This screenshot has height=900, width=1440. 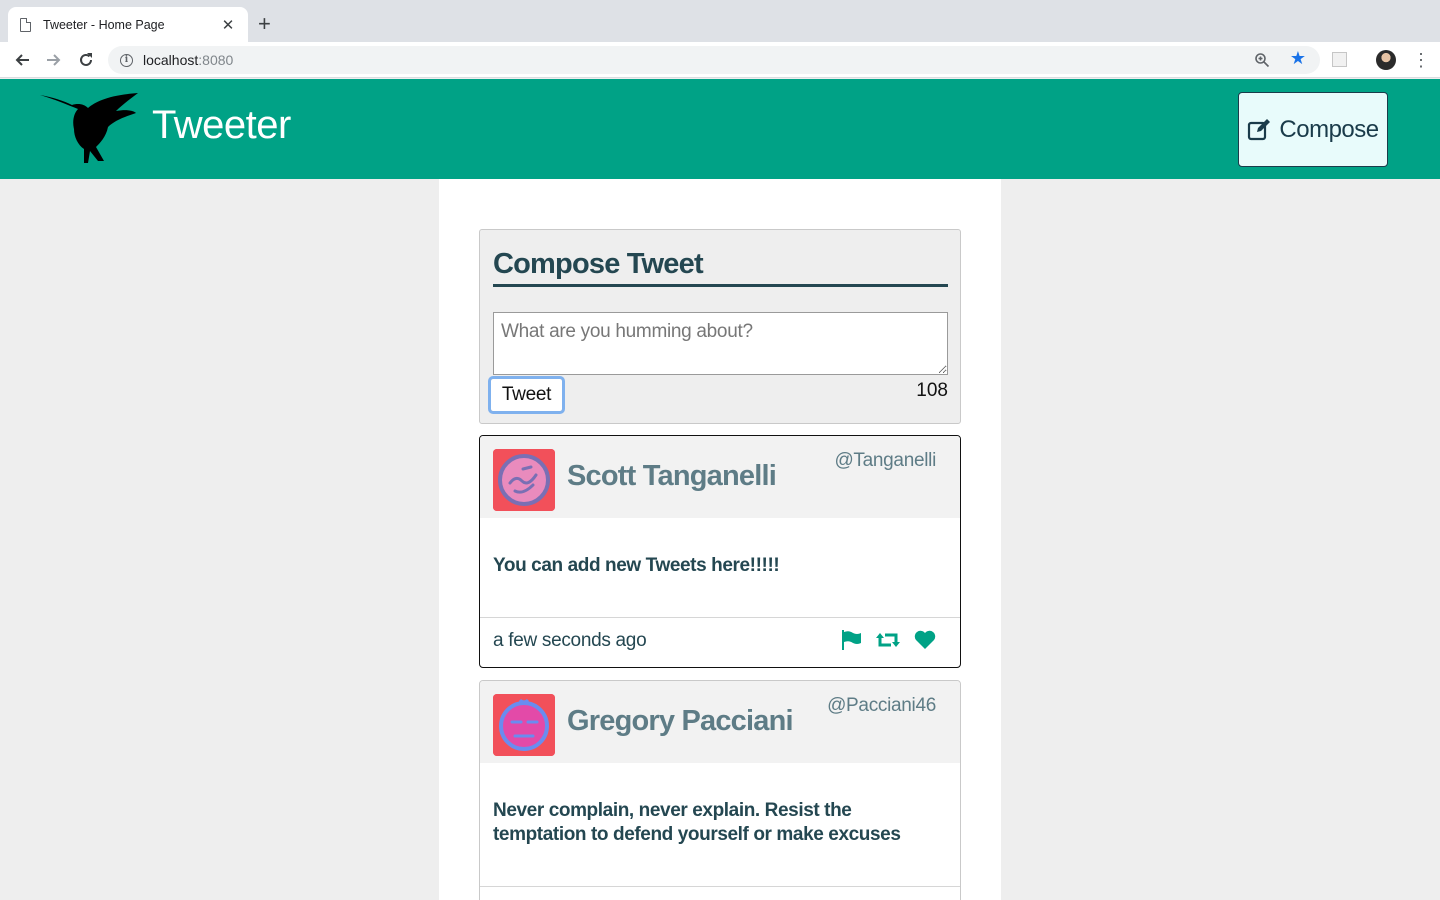 I want to click on user-handle: @Tanganelli, so click(x=885, y=460).